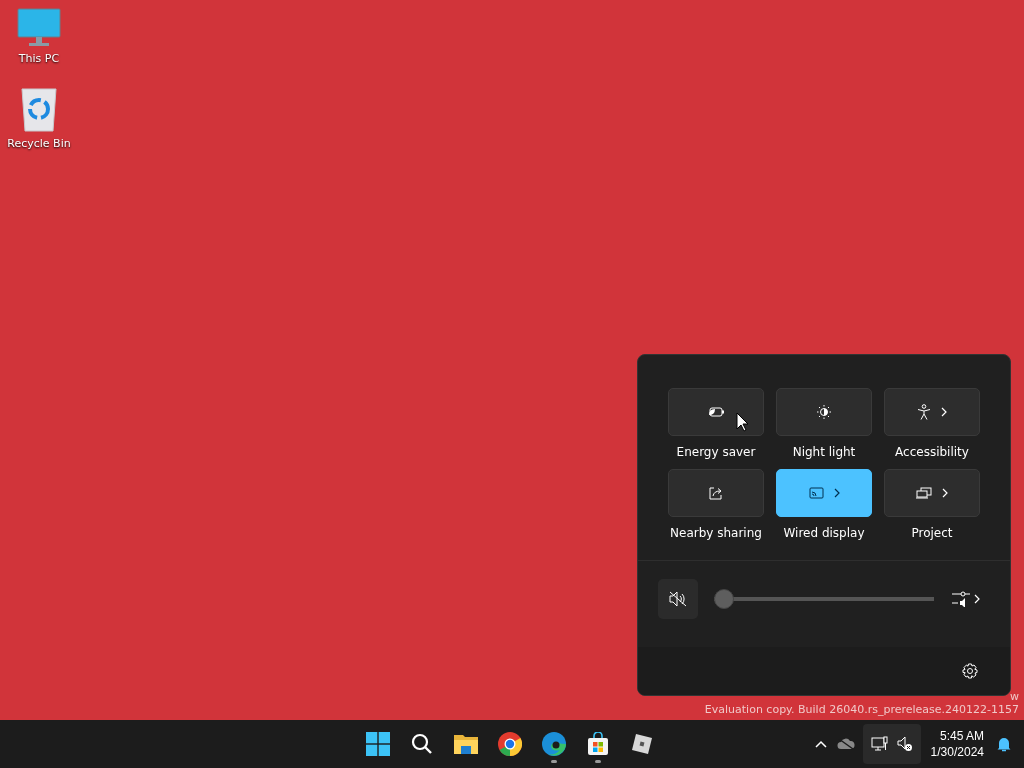 The height and width of the screenshot is (768, 1024). I want to click on recycle-bin-icon, so click(39, 110).